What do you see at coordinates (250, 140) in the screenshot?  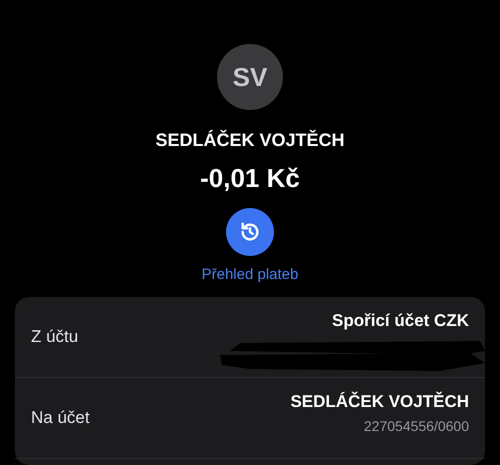 I see `contact-name: SEDLÁČEK VOJTĚCH` at bounding box center [250, 140].